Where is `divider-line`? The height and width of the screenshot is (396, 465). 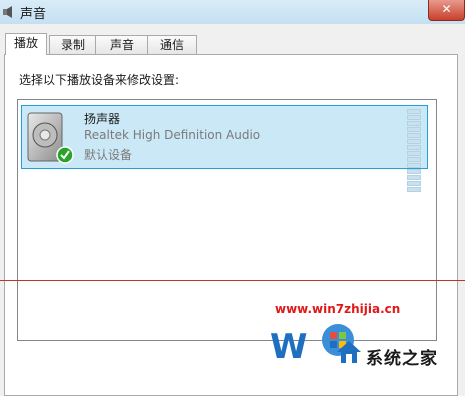 divider-line is located at coordinates (232, 280).